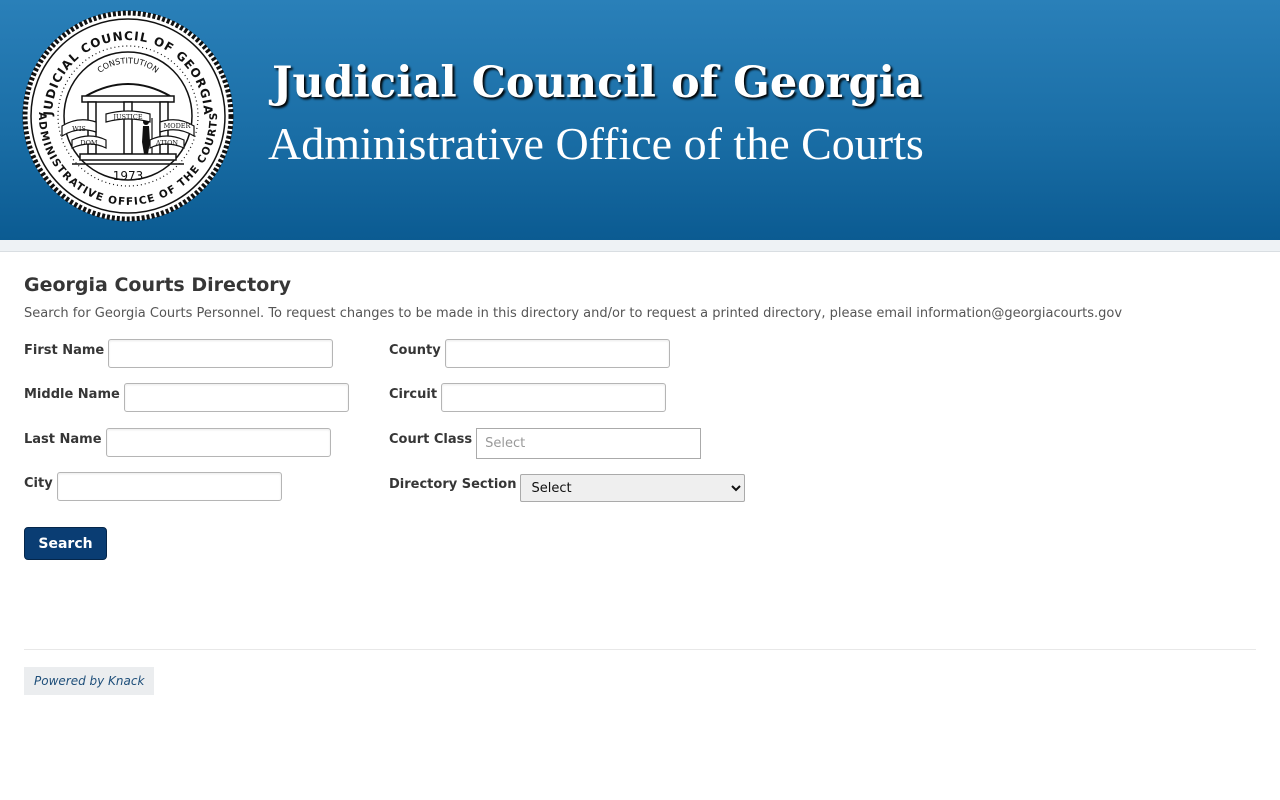 Image resolution: width=1280 pixels, height=800 pixels. I want to click on seal-banner-justice: JUSTICE, so click(127, 117).